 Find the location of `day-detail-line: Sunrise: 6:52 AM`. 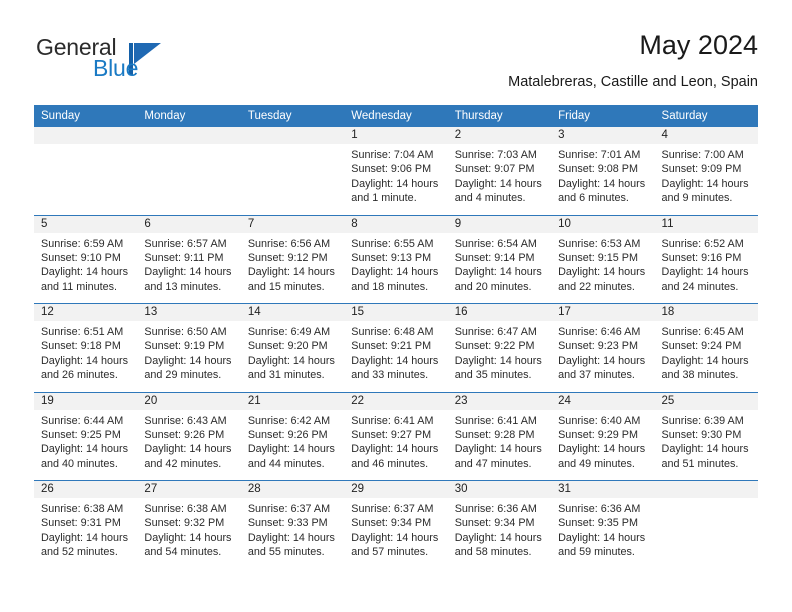

day-detail-line: Sunrise: 6:52 AM is located at coordinates (702, 243).